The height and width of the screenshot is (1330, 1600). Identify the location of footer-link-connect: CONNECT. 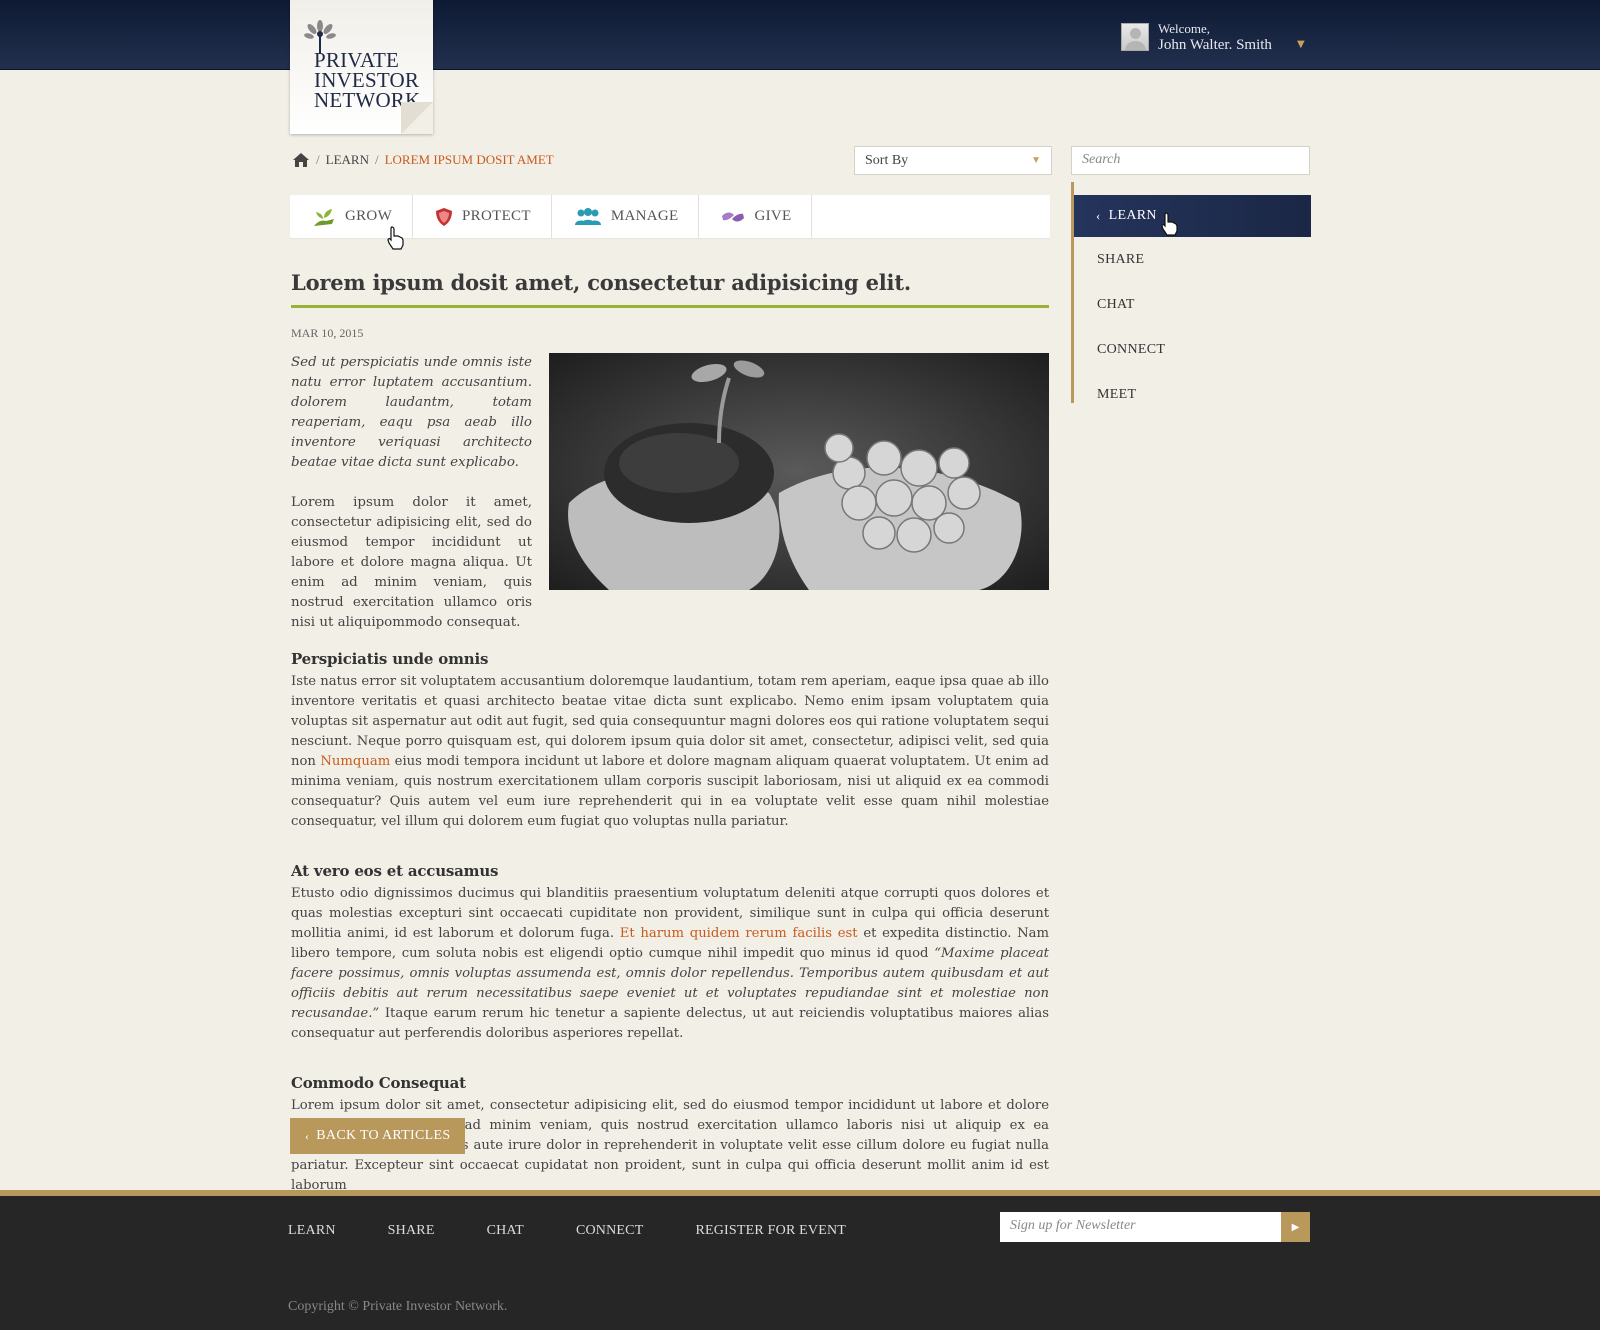
(610, 1231).